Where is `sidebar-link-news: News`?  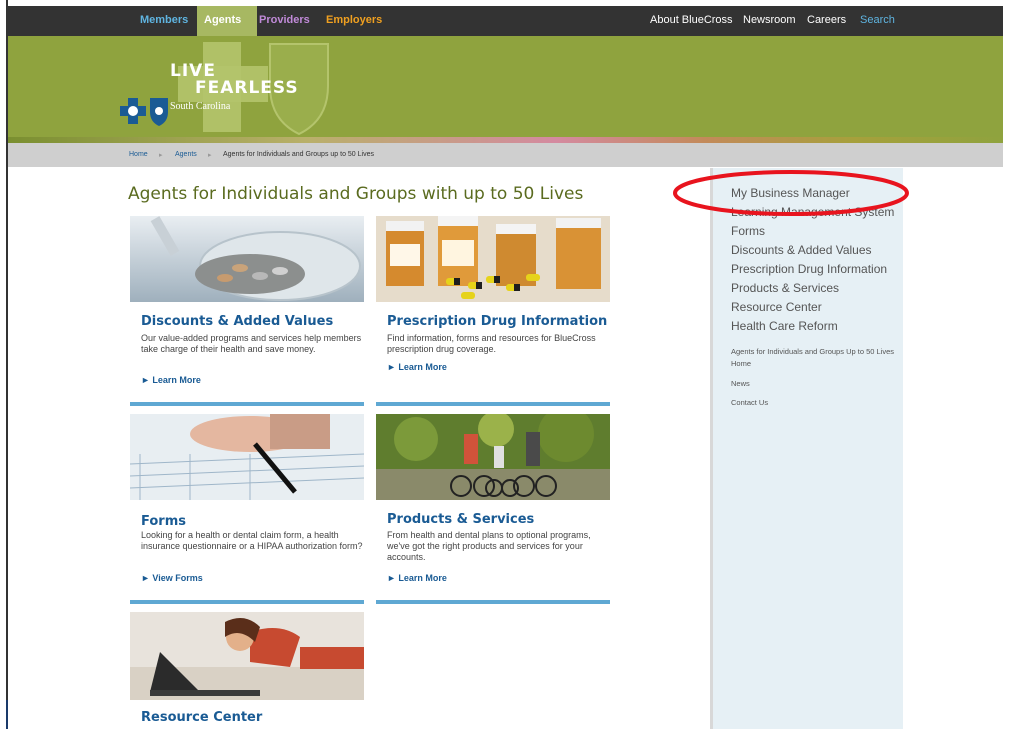 sidebar-link-news: News is located at coordinates (818, 384).